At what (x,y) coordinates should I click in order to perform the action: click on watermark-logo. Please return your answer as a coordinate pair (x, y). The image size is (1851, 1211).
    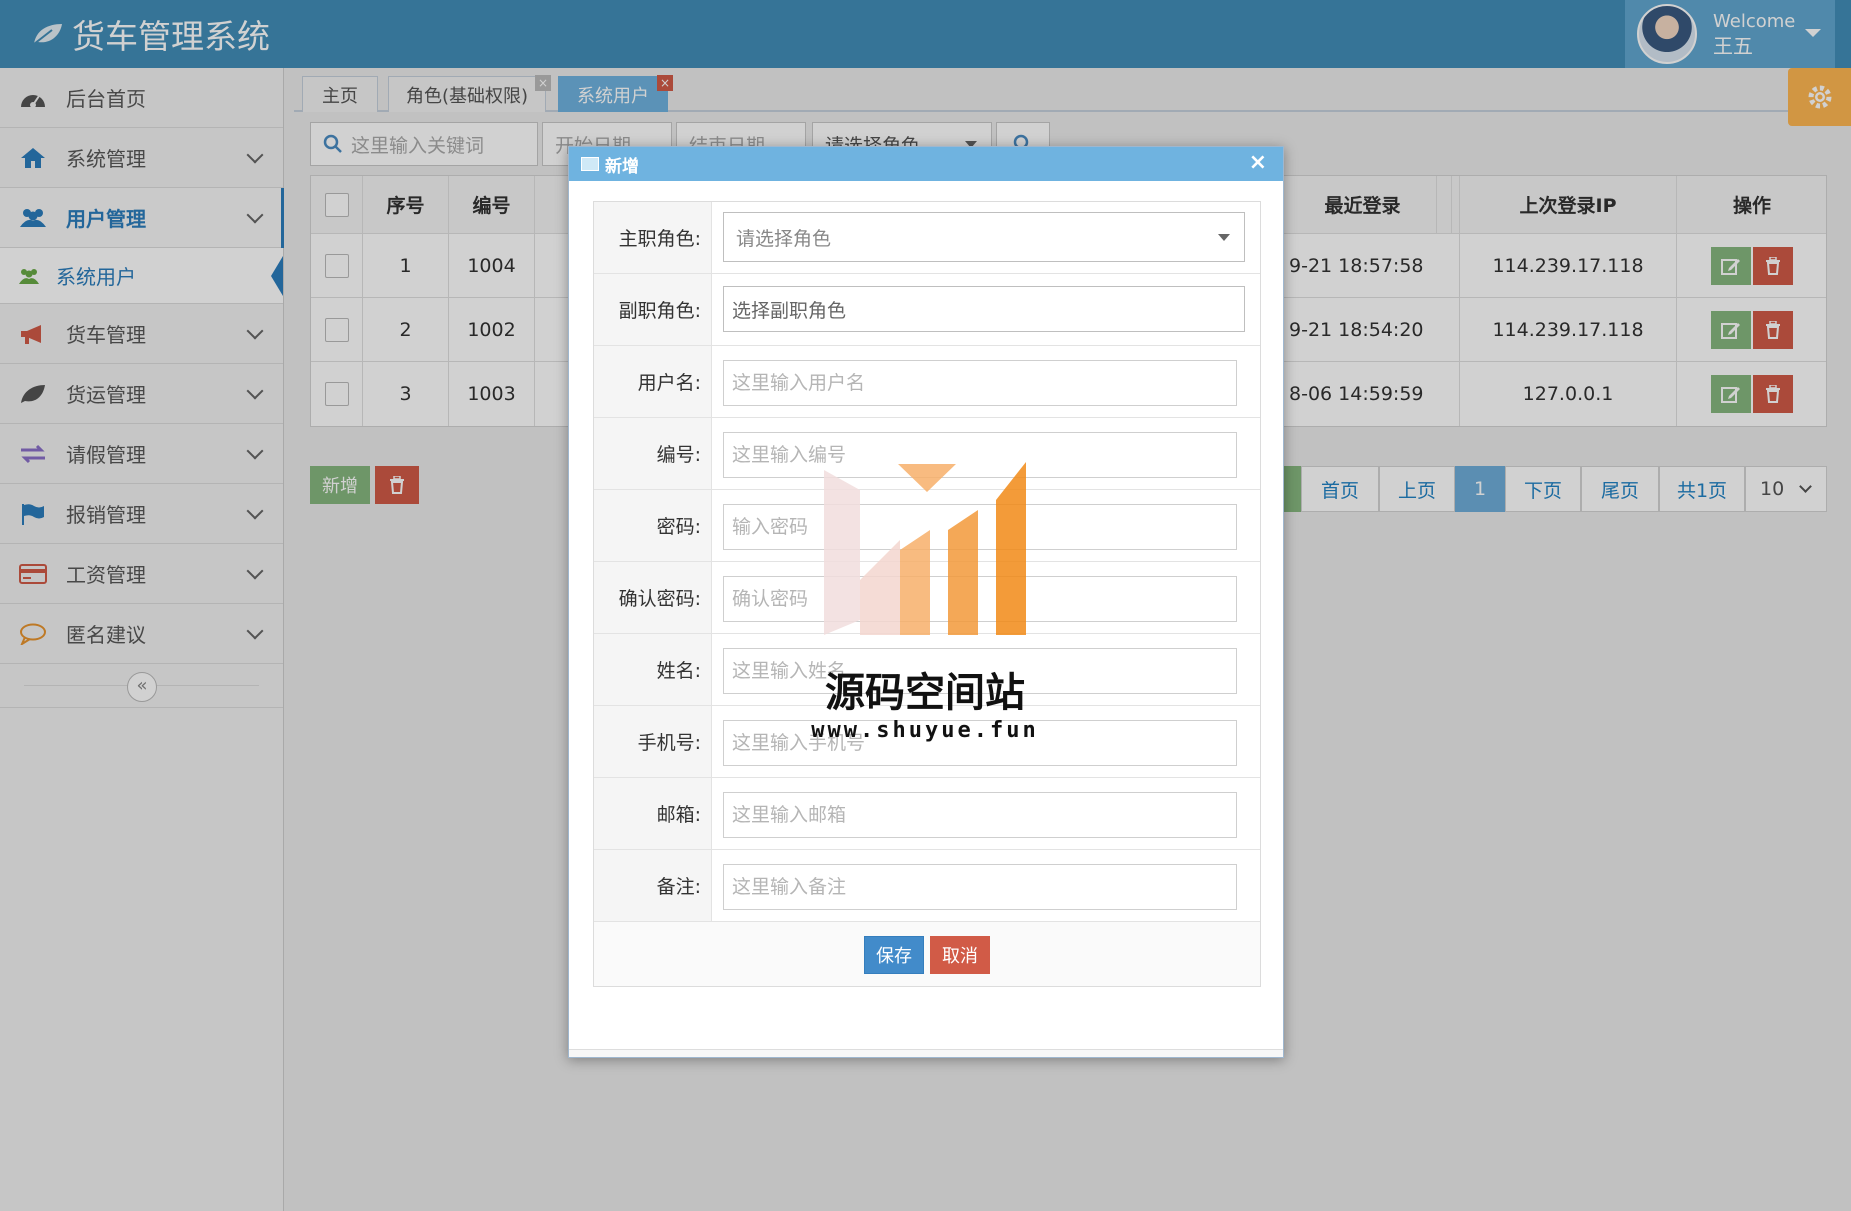
    Looking at the image, I should click on (925, 548).